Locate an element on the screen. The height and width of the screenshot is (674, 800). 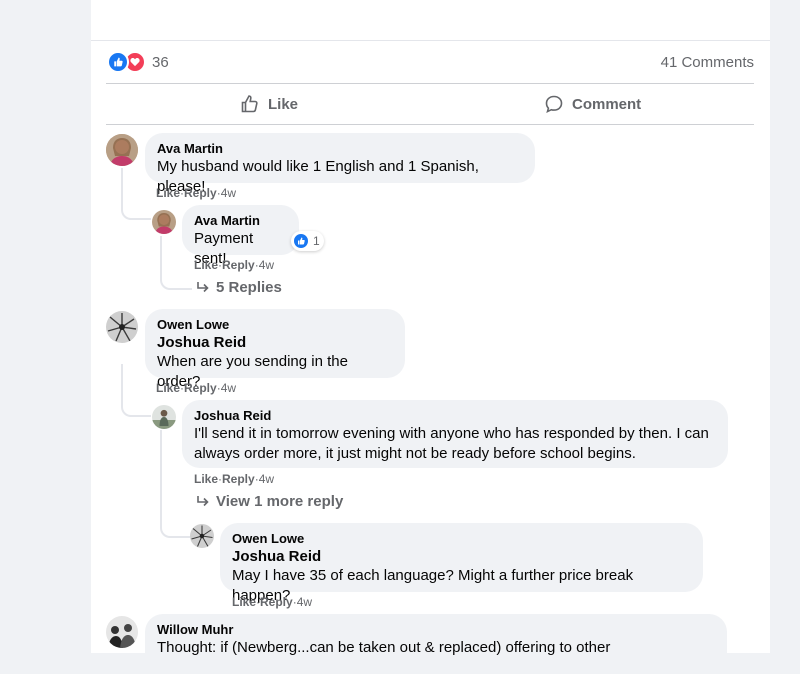
page-scroll-area is located at coordinates (785, 326).